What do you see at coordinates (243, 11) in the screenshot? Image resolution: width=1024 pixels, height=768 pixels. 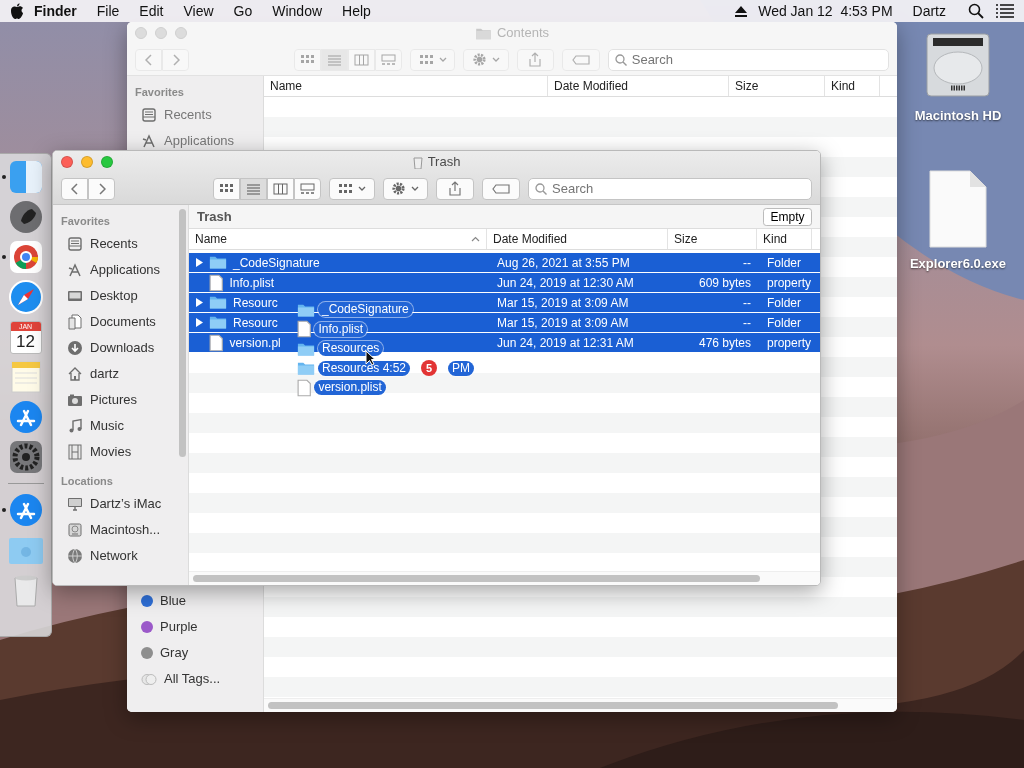 I see `menu-item: Go` at bounding box center [243, 11].